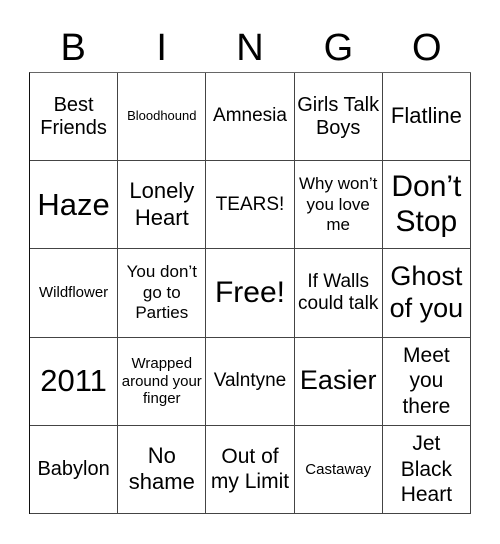  What do you see at coordinates (338, 469) in the screenshot?
I see `bingo-cell: Castaway` at bounding box center [338, 469].